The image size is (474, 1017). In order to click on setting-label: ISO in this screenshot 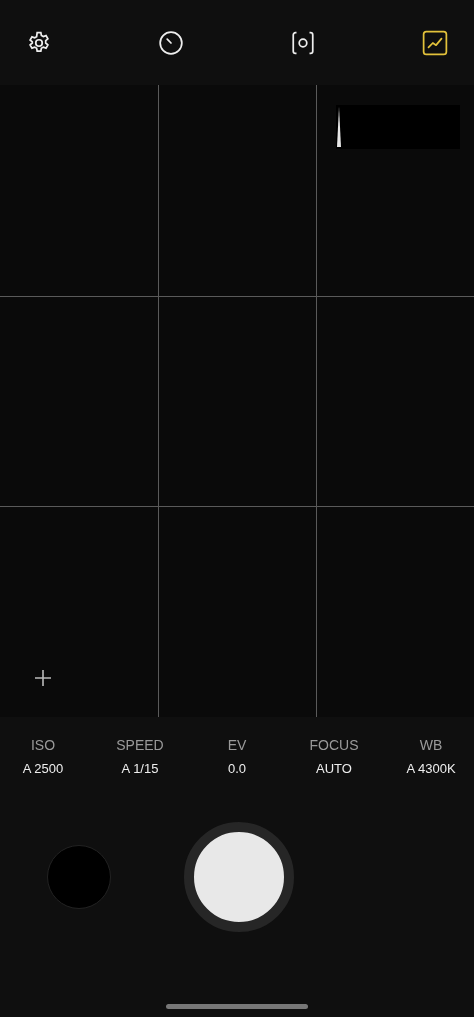, I will do `click(43, 745)`.